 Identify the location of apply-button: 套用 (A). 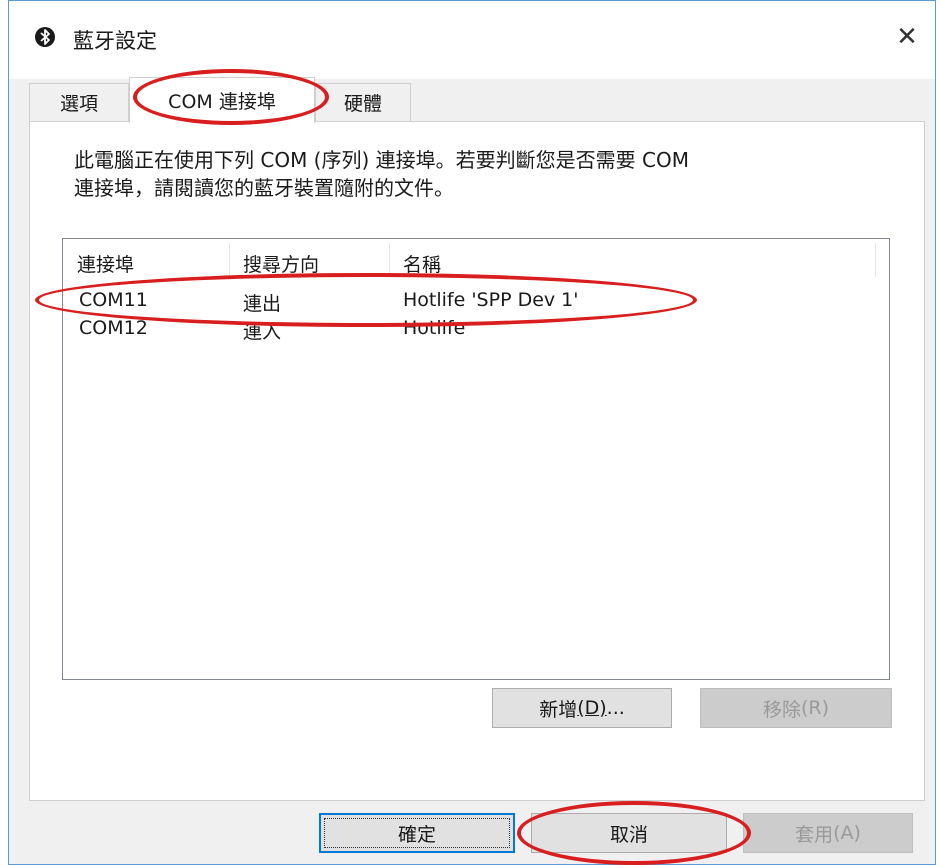
(828, 833).